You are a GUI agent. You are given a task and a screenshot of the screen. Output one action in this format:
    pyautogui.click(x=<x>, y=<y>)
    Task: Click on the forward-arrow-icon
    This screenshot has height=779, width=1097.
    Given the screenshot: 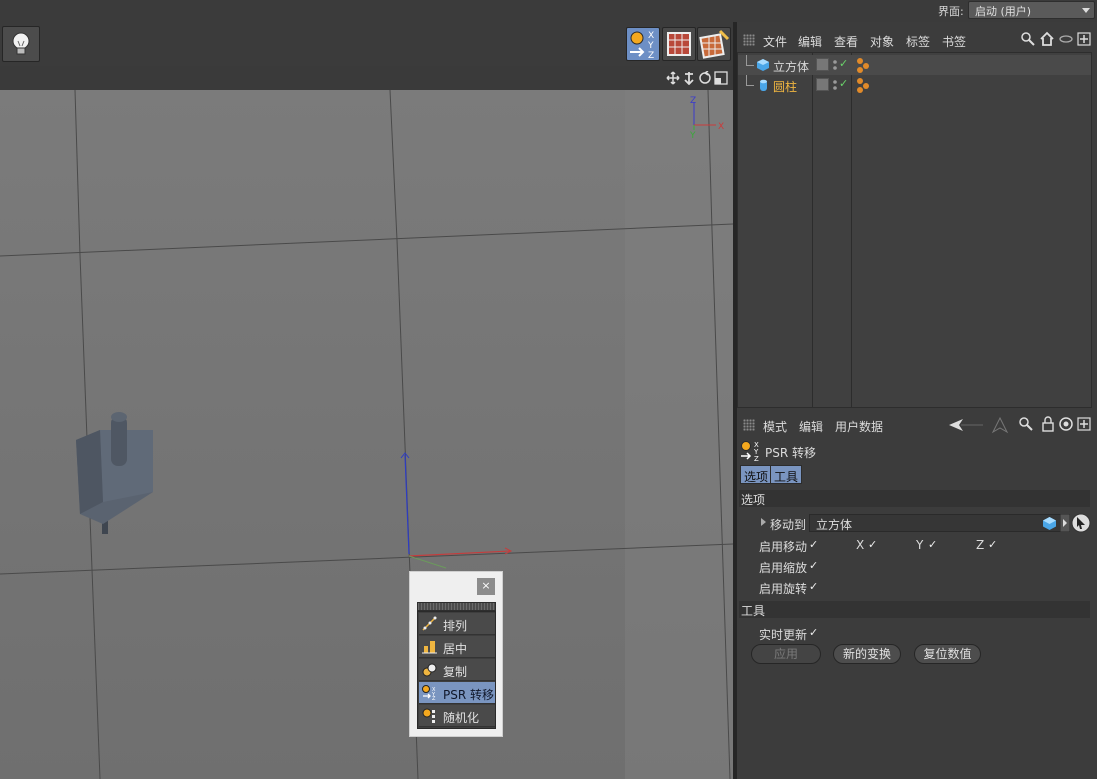 What is the action you would take?
    pyautogui.click(x=1000, y=425)
    